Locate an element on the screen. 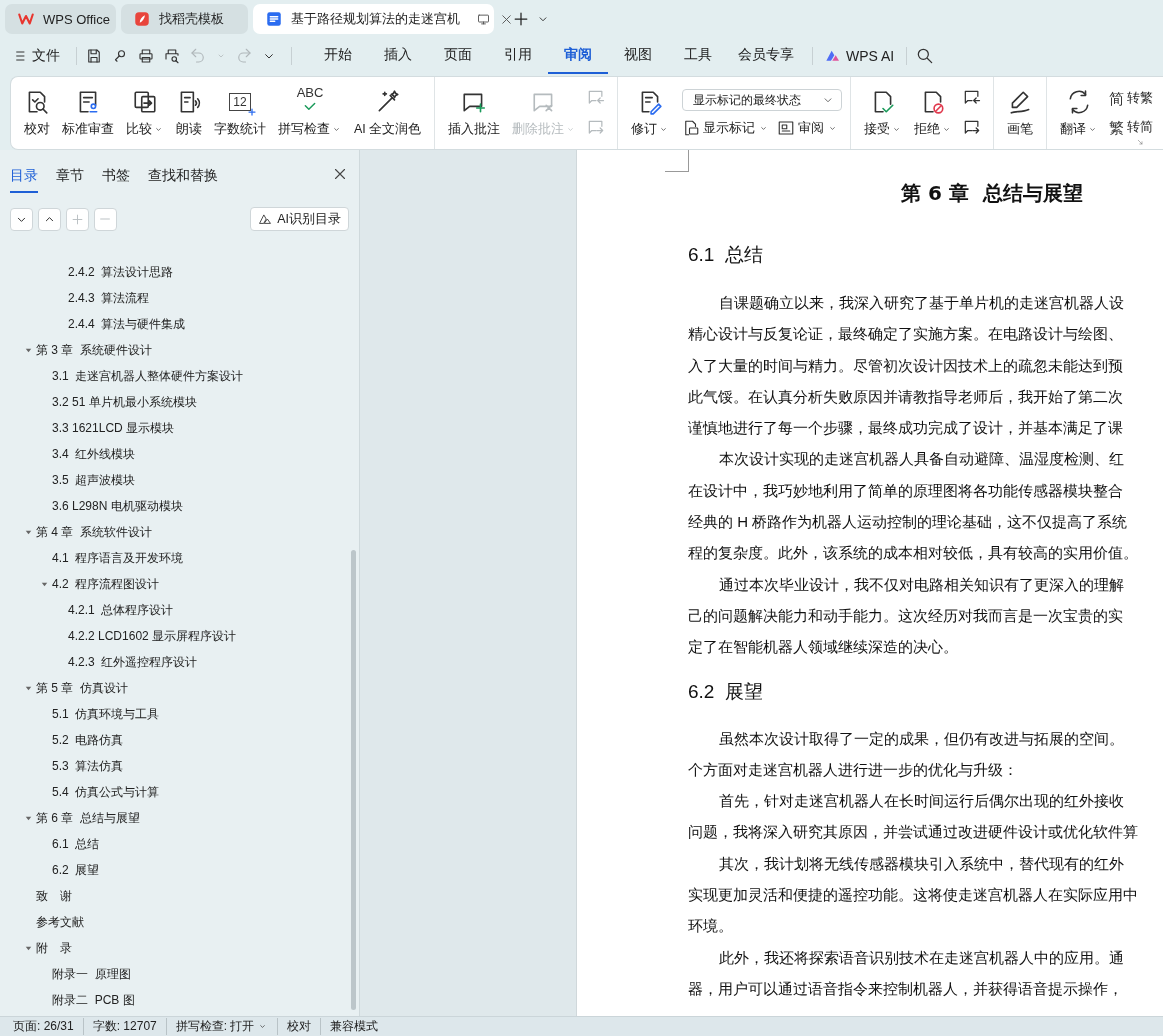 This screenshot has height=1036, width=1163. dropdown-button: 审阅 is located at coordinates (808, 128).